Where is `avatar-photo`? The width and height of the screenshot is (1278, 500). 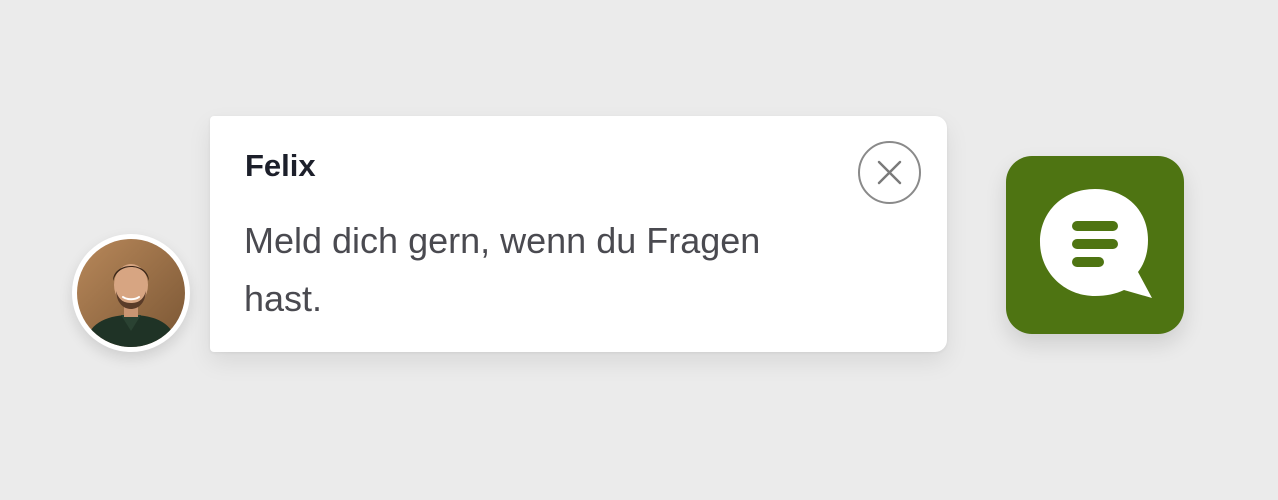 avatar-photo is located at coordinates (131, 293).